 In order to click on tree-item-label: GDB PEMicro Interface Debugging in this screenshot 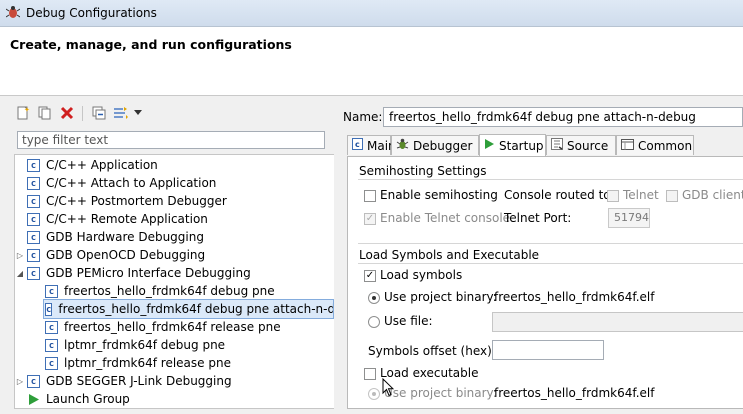, I will do `click(148, 273)`.